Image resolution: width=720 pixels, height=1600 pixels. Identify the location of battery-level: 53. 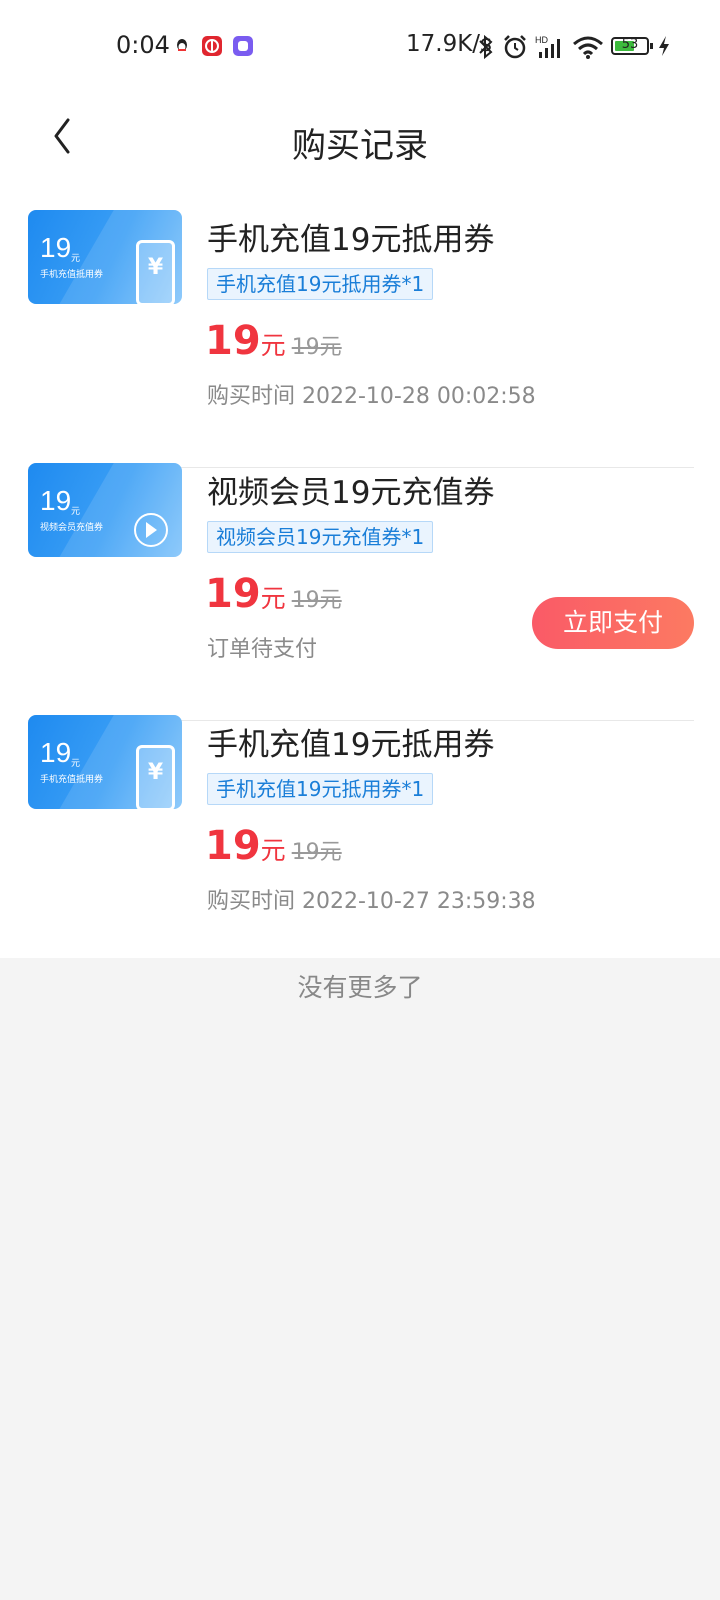
(630, 44).